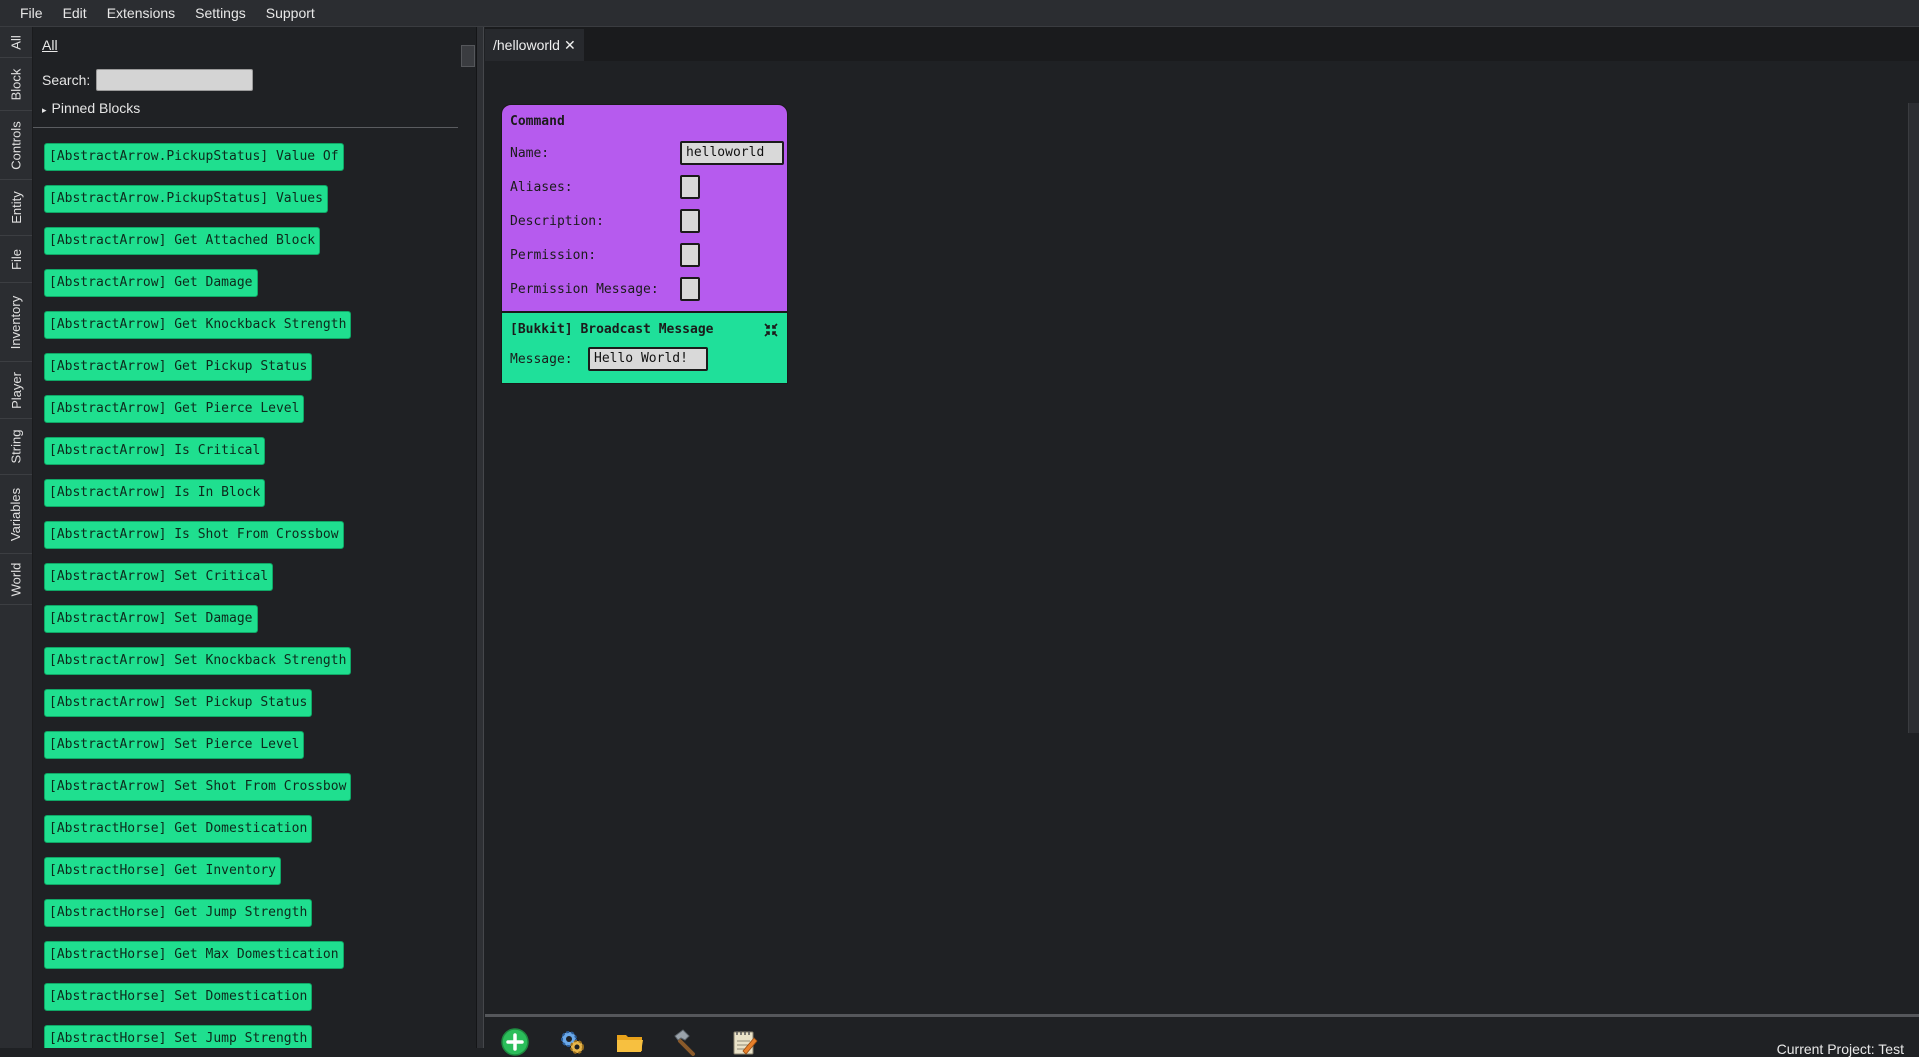 The image size is (1919, 1057). Describe the element at coordinates (553, 255) in the screenshot. I see `permission-label: Permission:` at that location.